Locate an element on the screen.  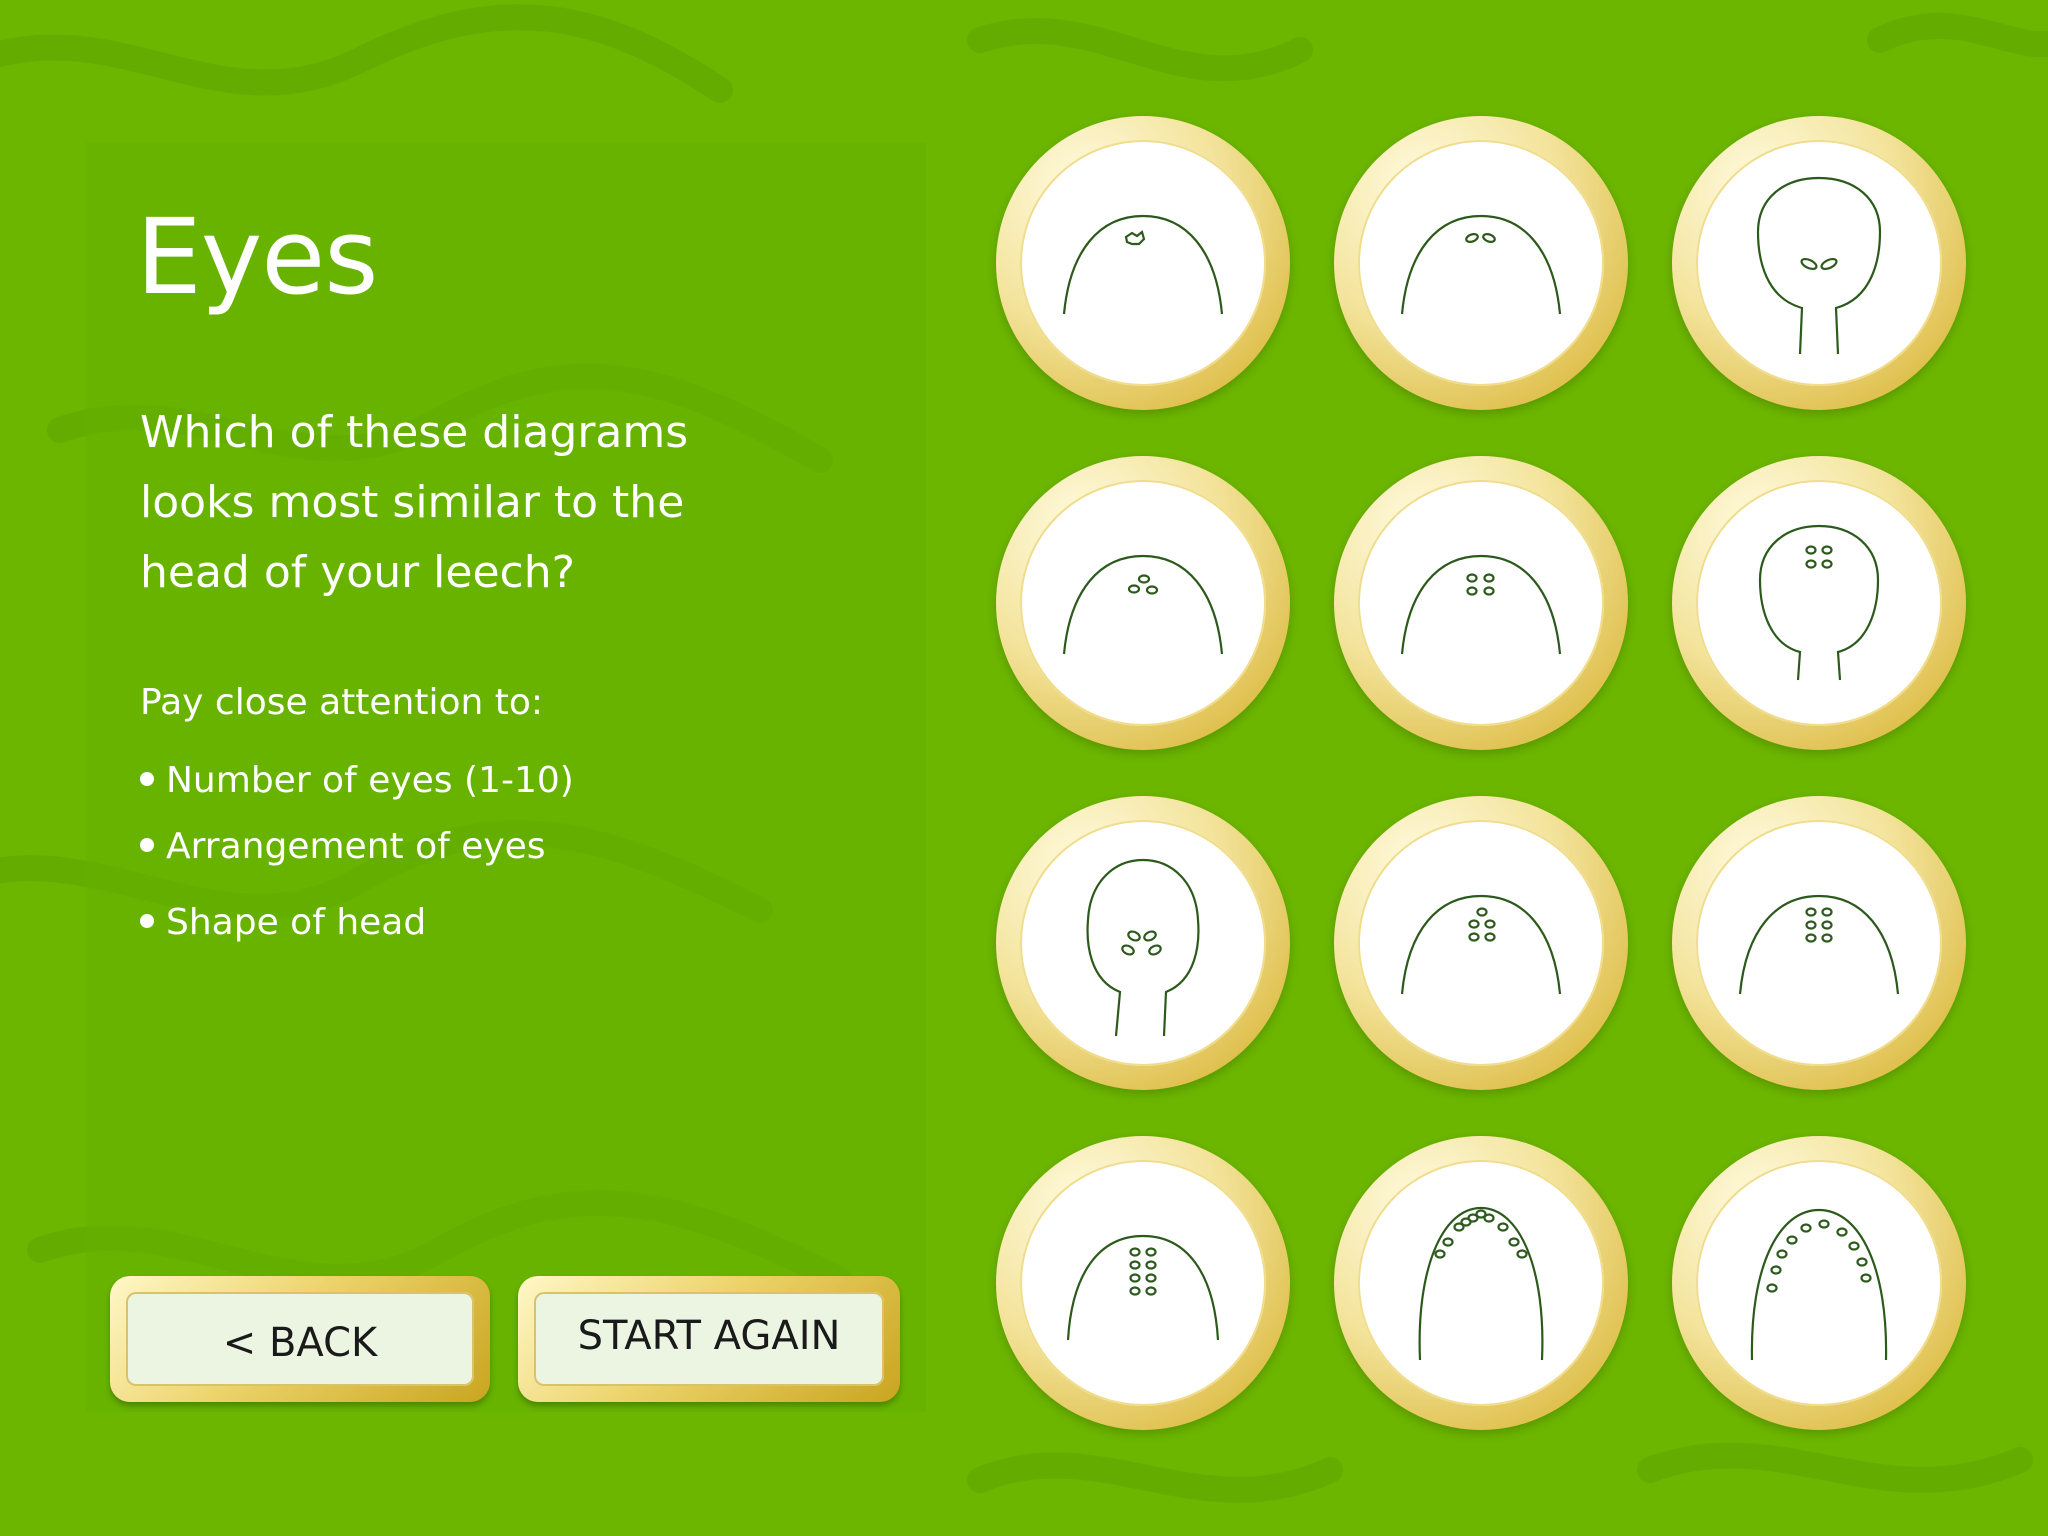
leech-head-4-eyes-icon is located at coordinates (1481, 604).